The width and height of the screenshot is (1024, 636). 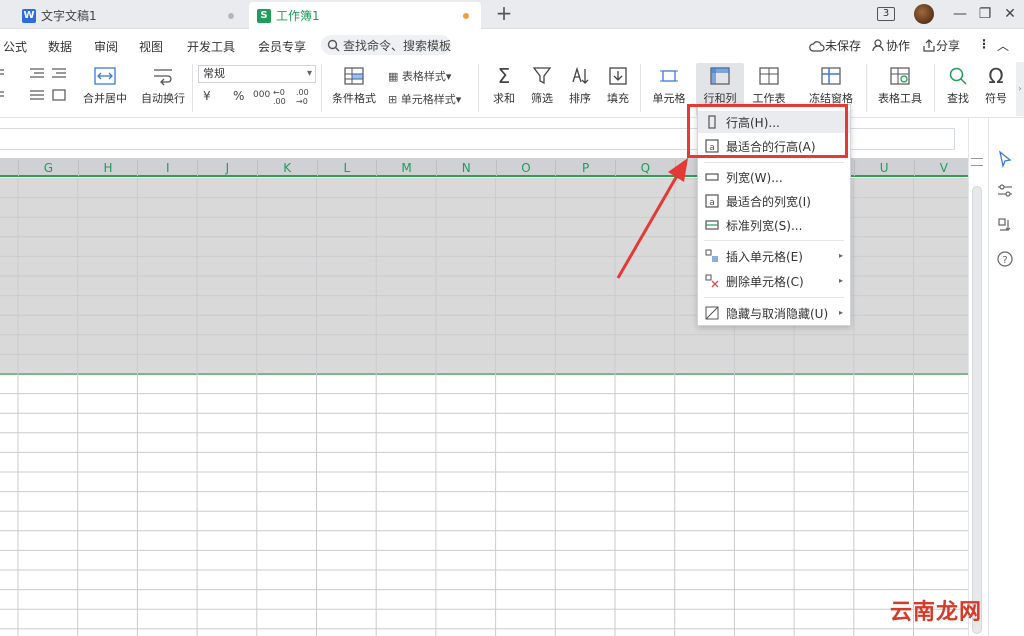 I want to click on sum-button: Σ 求和, so click(x=504, y=86).